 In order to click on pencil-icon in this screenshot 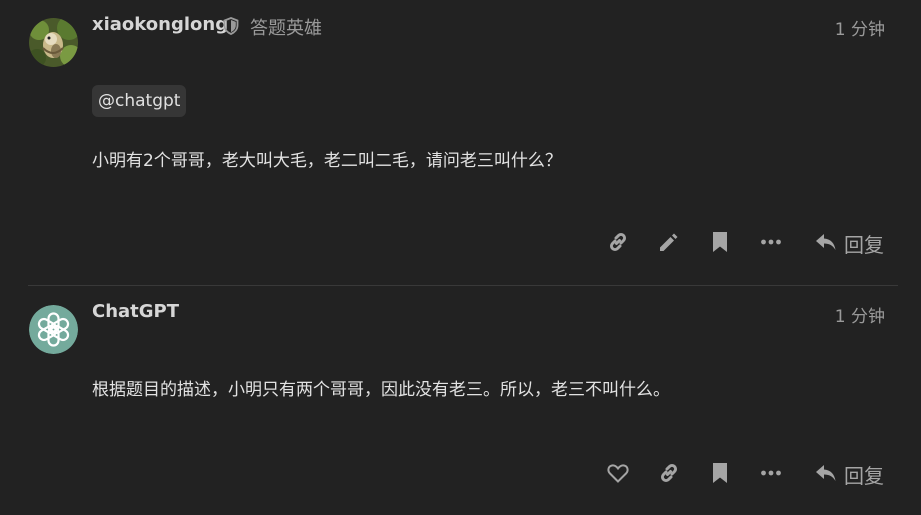, I will do `click(669, 242)`.